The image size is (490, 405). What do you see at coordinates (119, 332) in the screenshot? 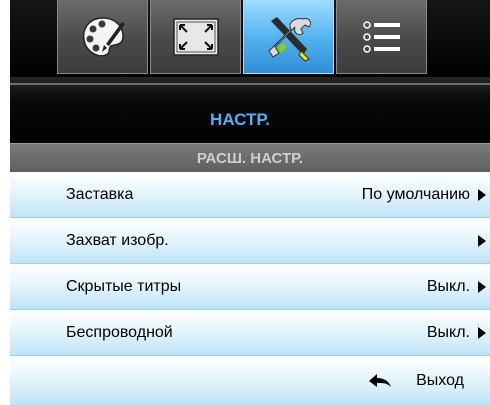
I see `menu-item-label: Беспроводной` at bounding box center [119, 332].